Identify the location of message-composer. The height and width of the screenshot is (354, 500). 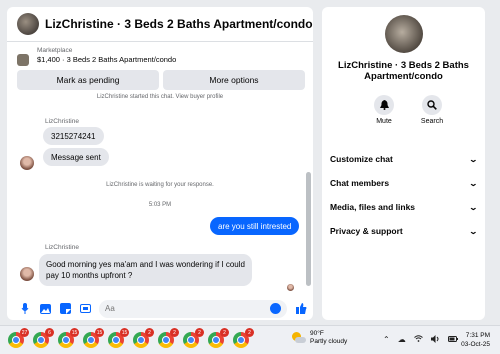
(160, 308).